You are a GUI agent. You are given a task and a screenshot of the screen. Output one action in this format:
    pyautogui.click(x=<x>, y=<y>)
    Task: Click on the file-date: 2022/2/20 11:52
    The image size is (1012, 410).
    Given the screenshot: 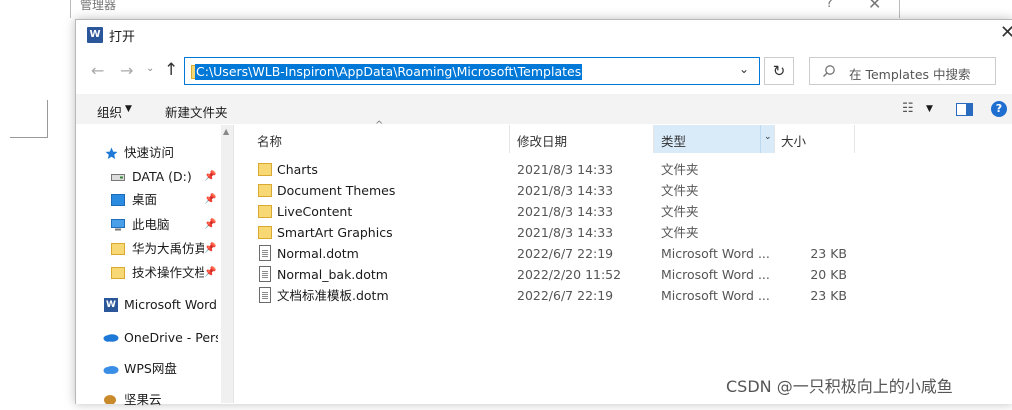 What is the action you would take?
    pyautogui.click(x=569, y=274)
    